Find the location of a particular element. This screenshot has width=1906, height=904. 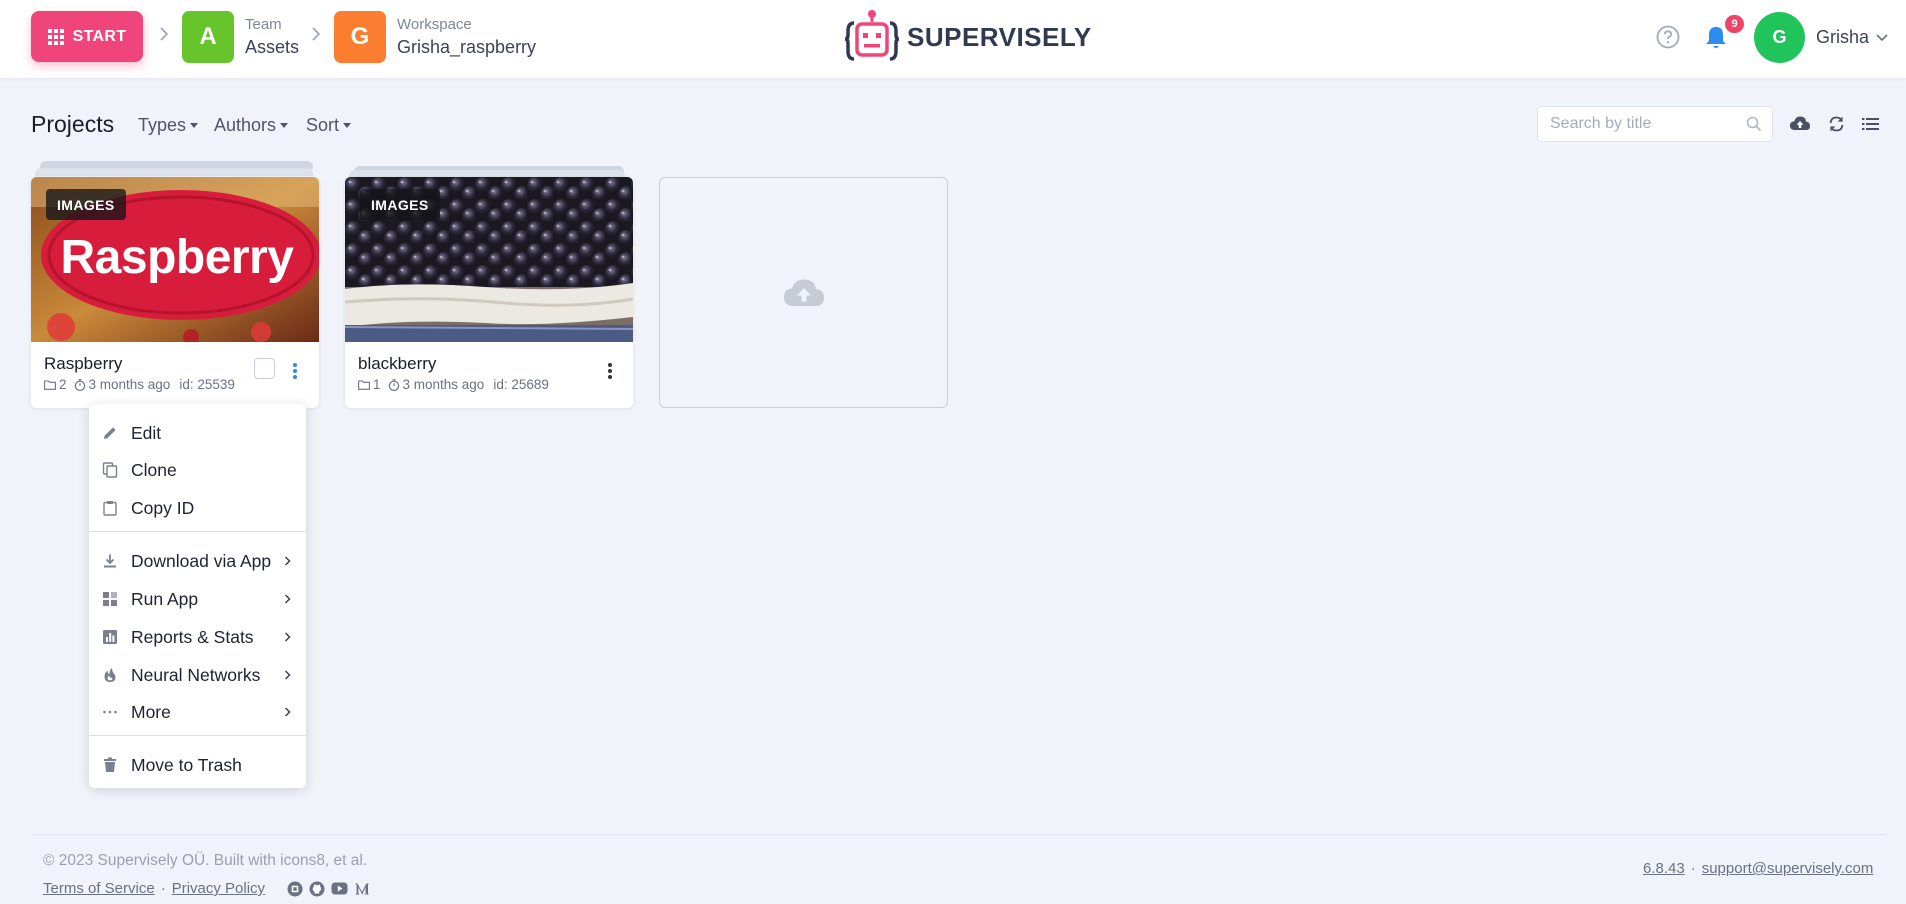

user-initial: G is located at coordinates (1779, 37).